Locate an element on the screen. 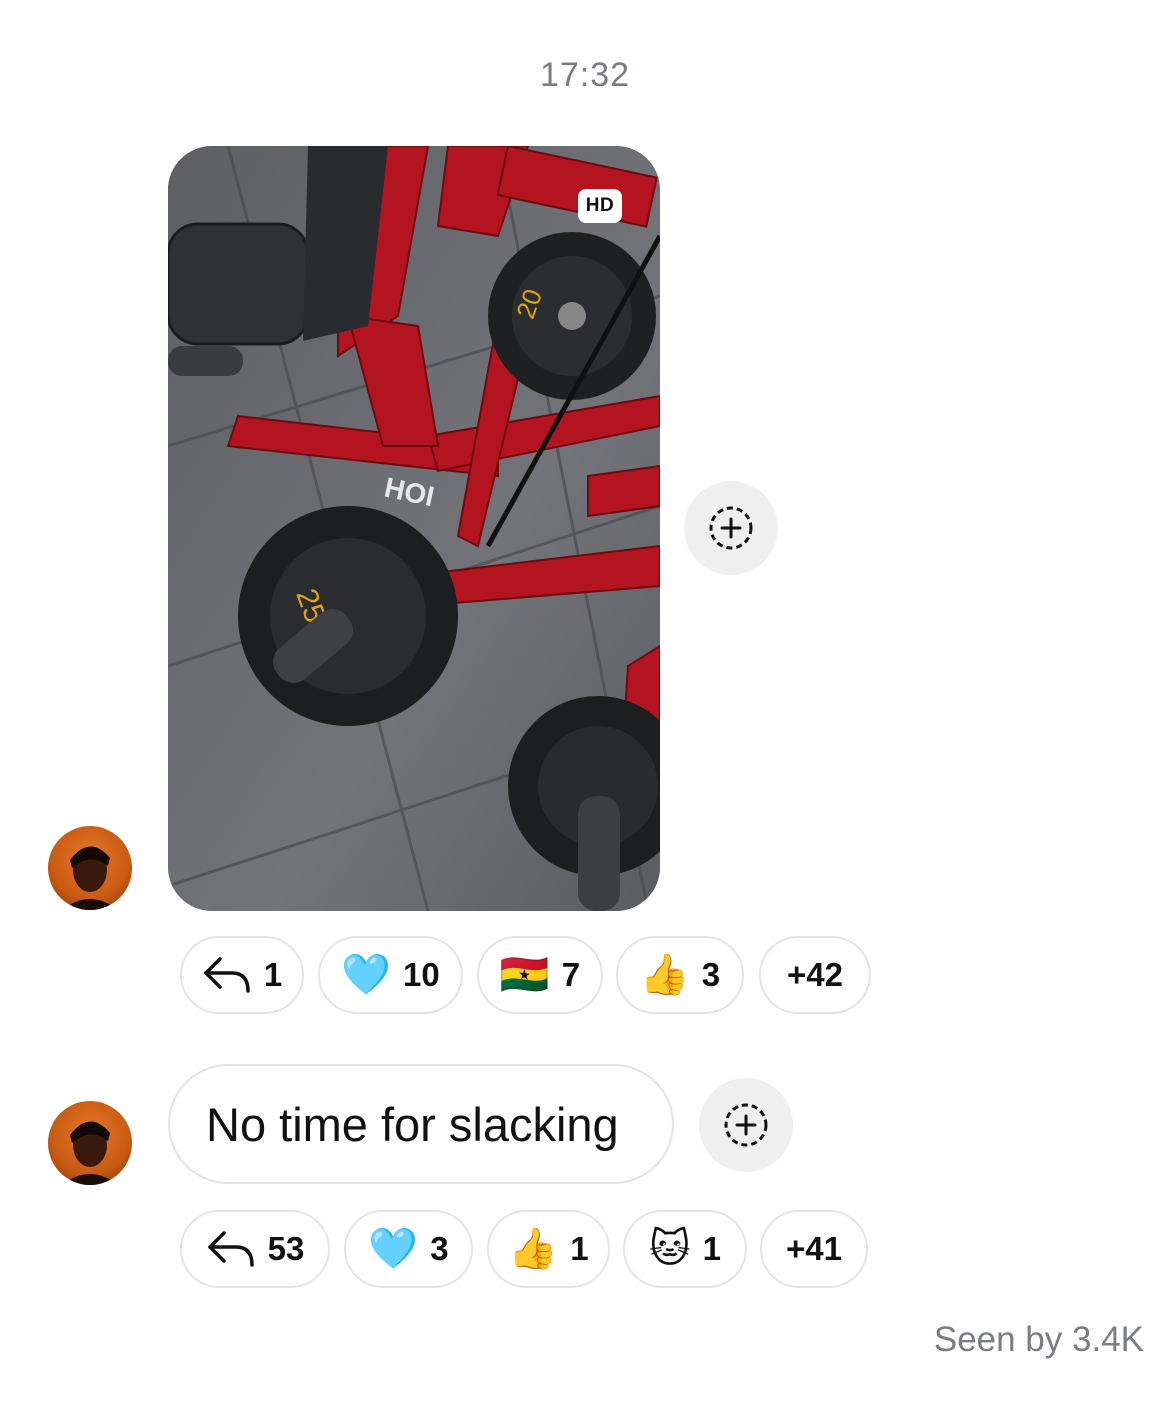 The image size is (1170, 1411). seen-by-status: Seen by 3.4K is located at coordinates (1039, 1340).